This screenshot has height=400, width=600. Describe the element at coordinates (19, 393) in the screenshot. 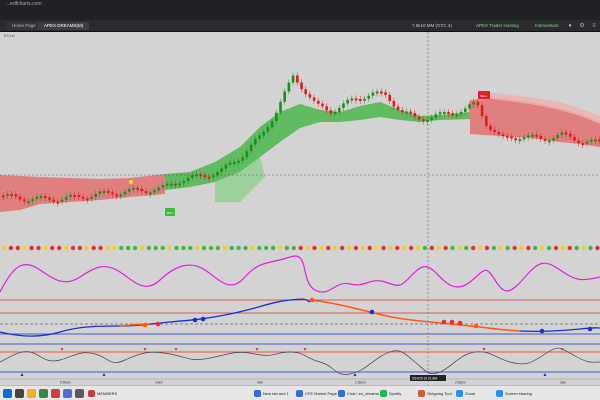

I see `search-icon` at that location.